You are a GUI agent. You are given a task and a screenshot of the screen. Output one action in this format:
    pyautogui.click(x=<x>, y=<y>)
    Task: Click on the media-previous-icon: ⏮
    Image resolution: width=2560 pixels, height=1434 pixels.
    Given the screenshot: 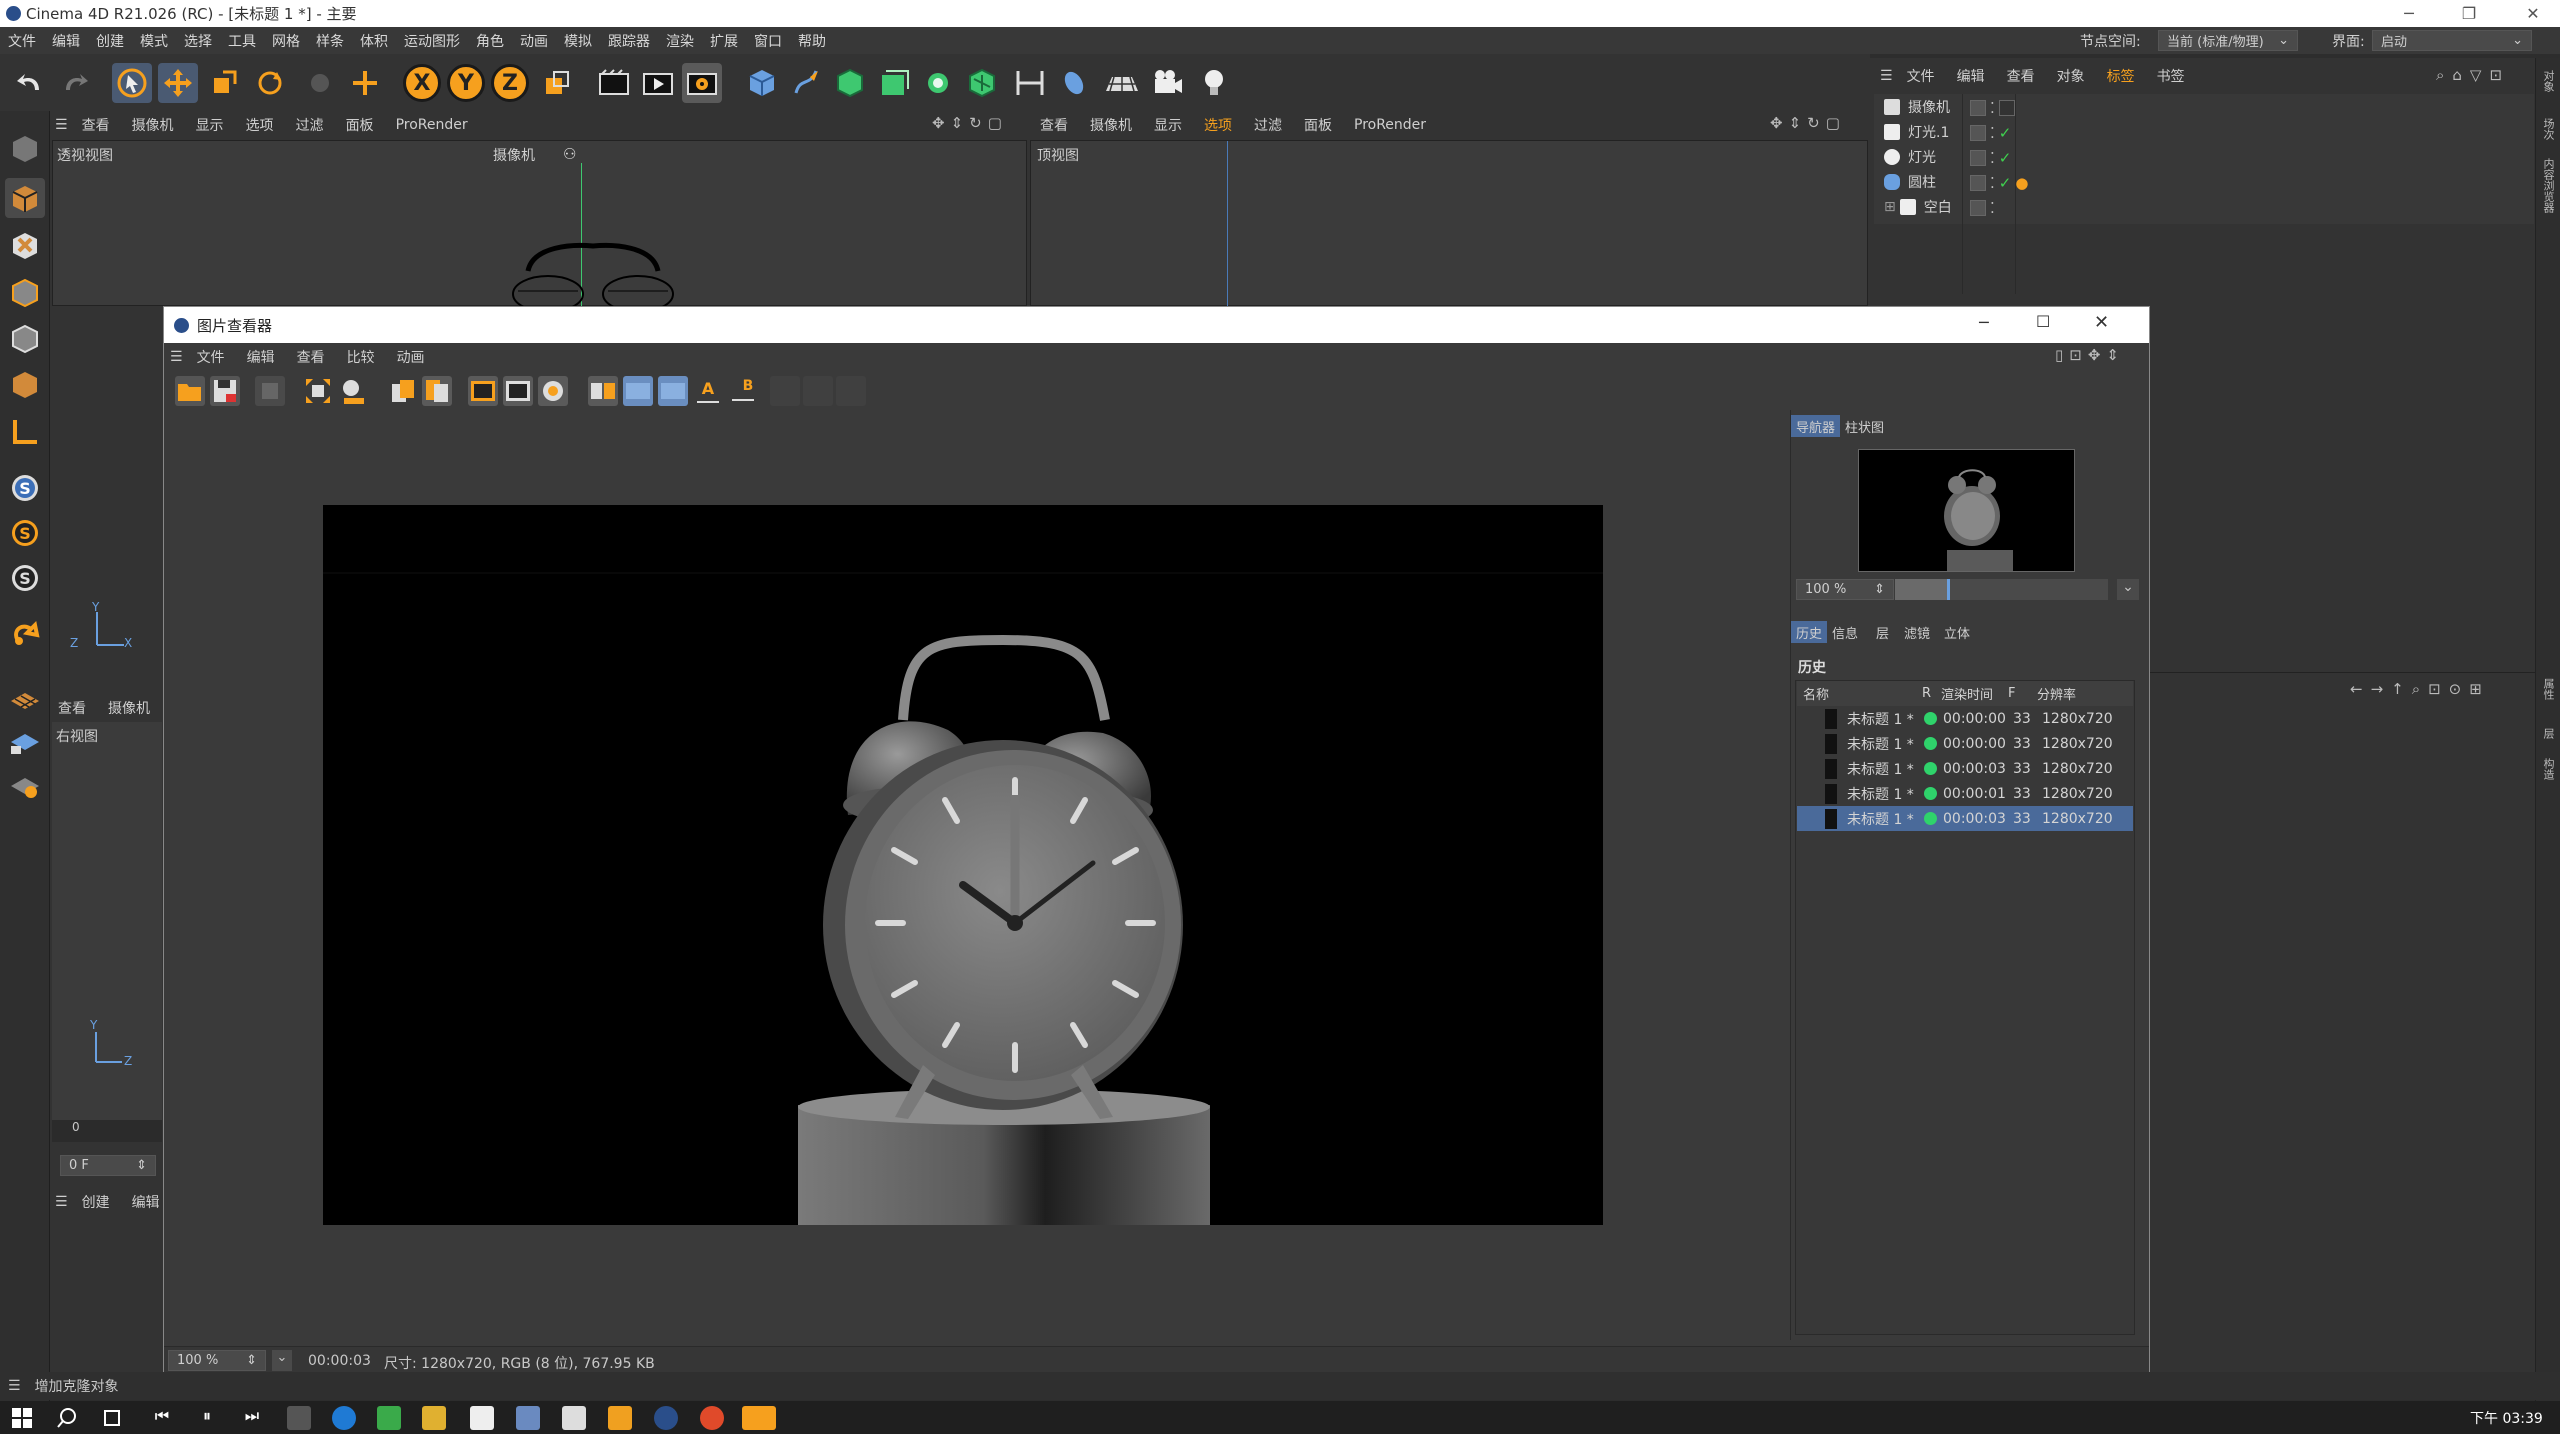 What is the action you would take?
    pyautogui.click(x=162, y=1418)
    